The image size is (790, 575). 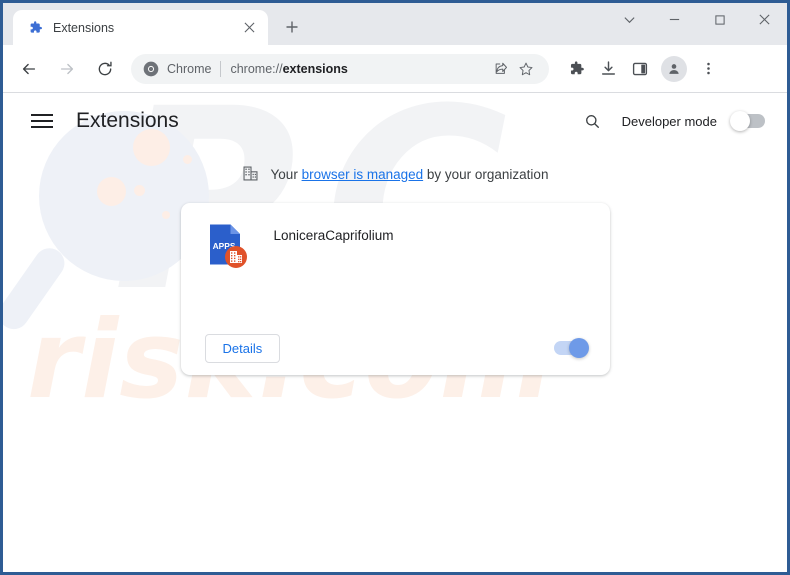 I want to click on profile-avatar, so click(x=674, y=68).